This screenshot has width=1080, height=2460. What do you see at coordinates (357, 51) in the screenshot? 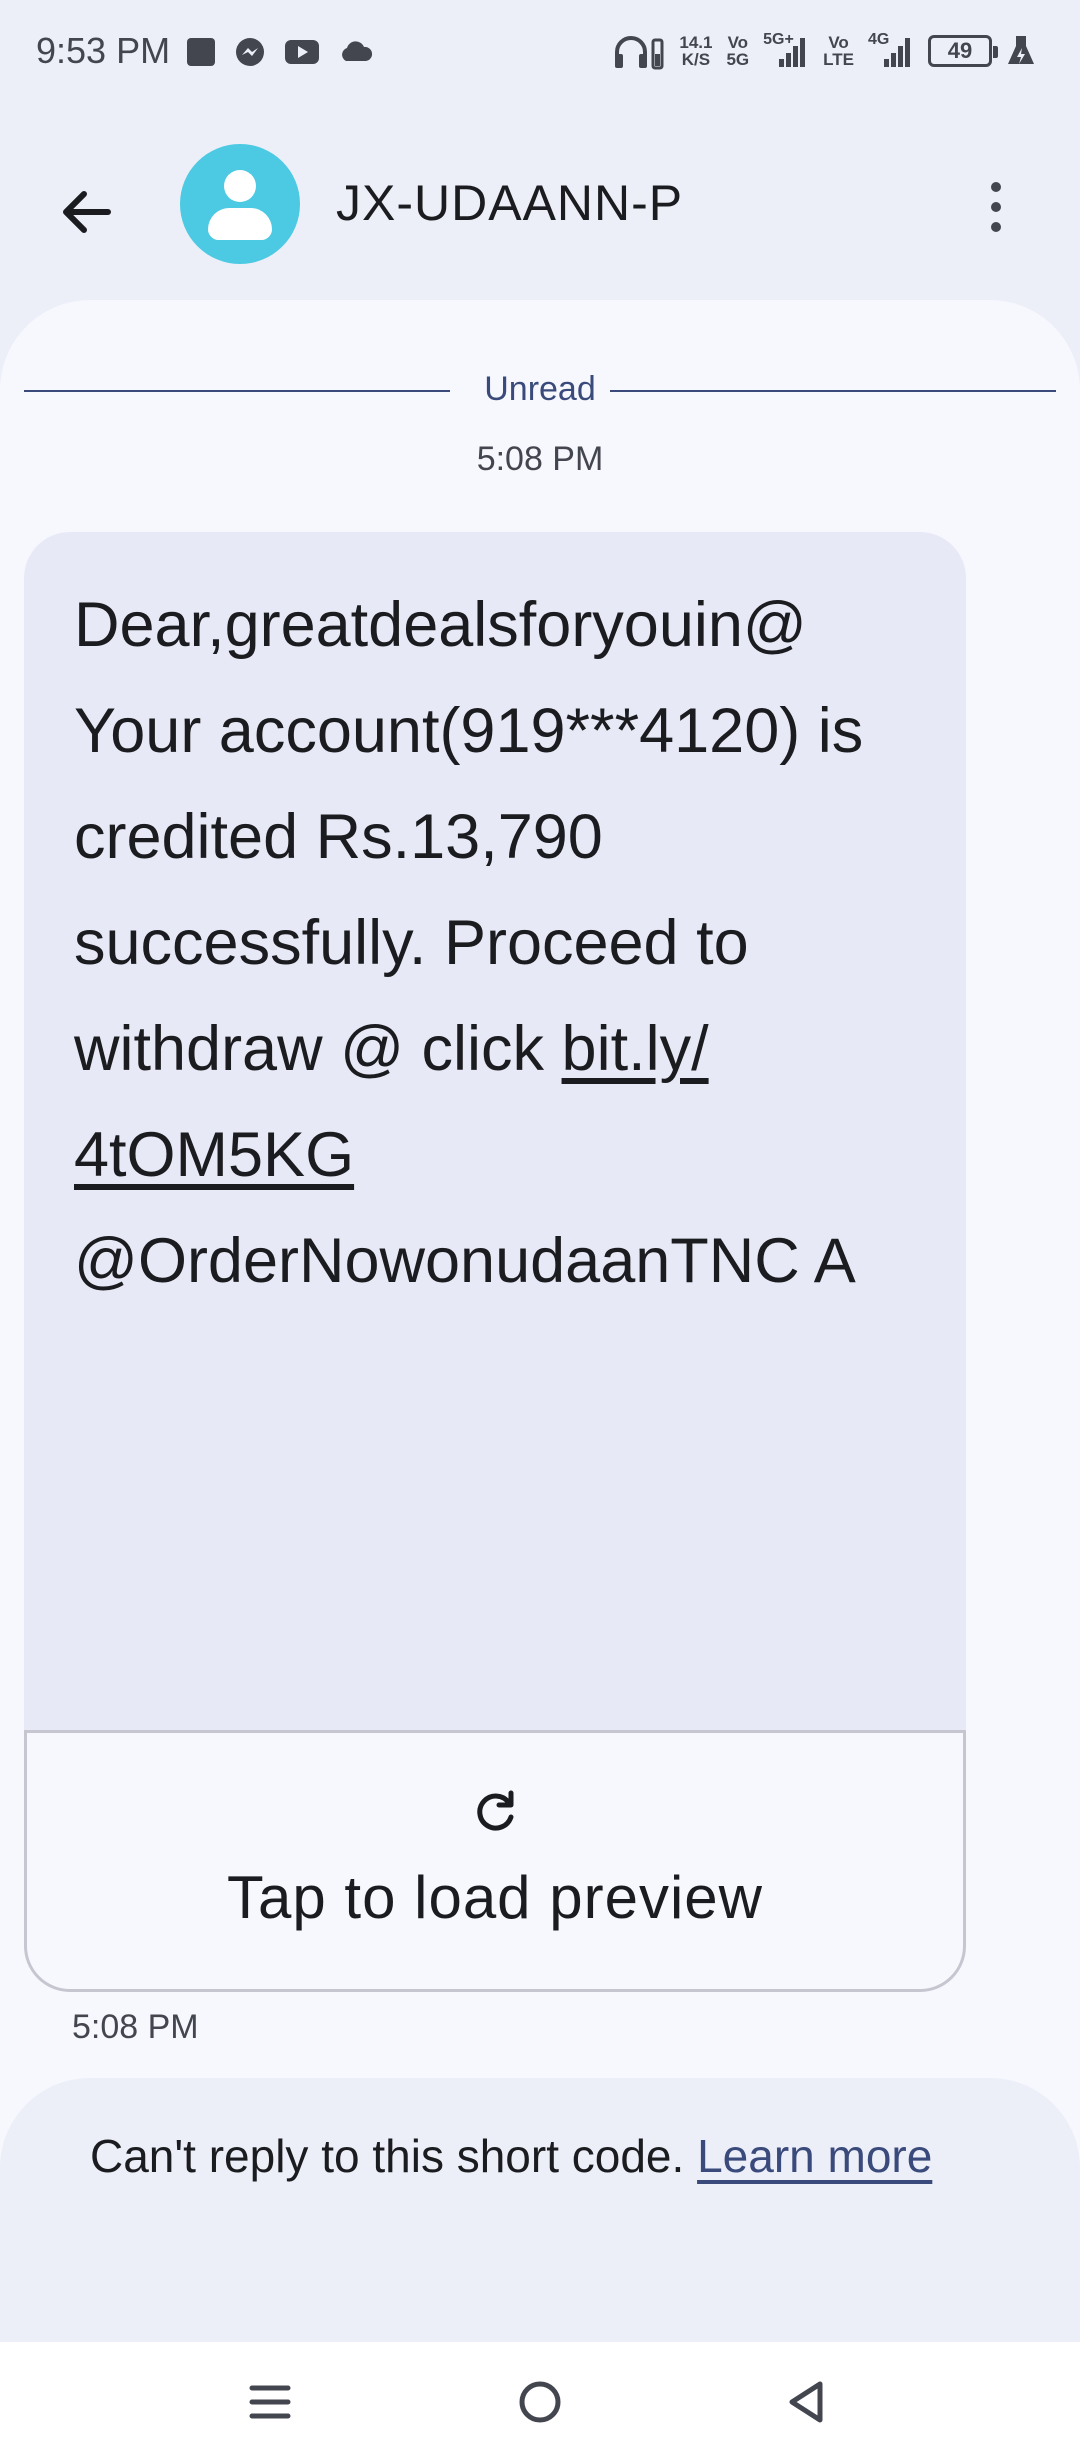
I see `cloud-icon` at bounding box center [357, 51].